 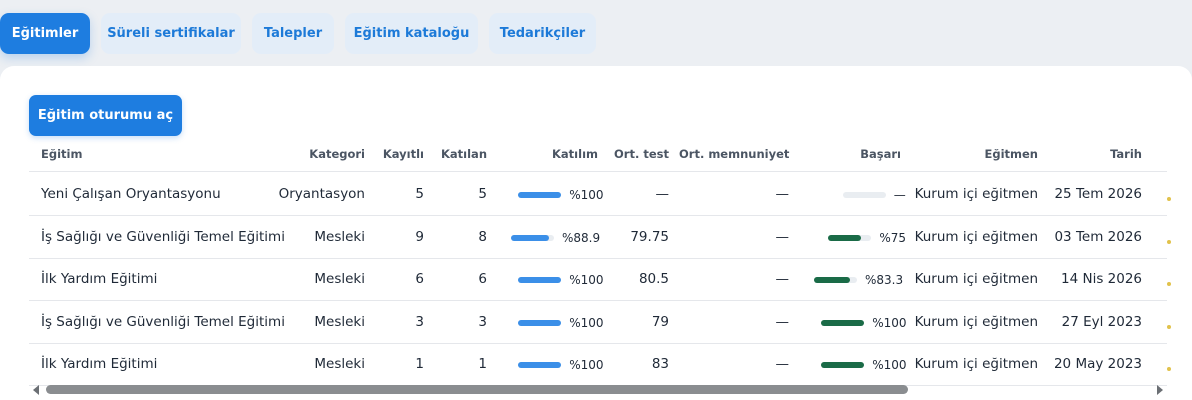 What do you see at coordinates (482, 364) in the screenshot?
I see `attended-cell: 1` at bounding box center [482, 364].